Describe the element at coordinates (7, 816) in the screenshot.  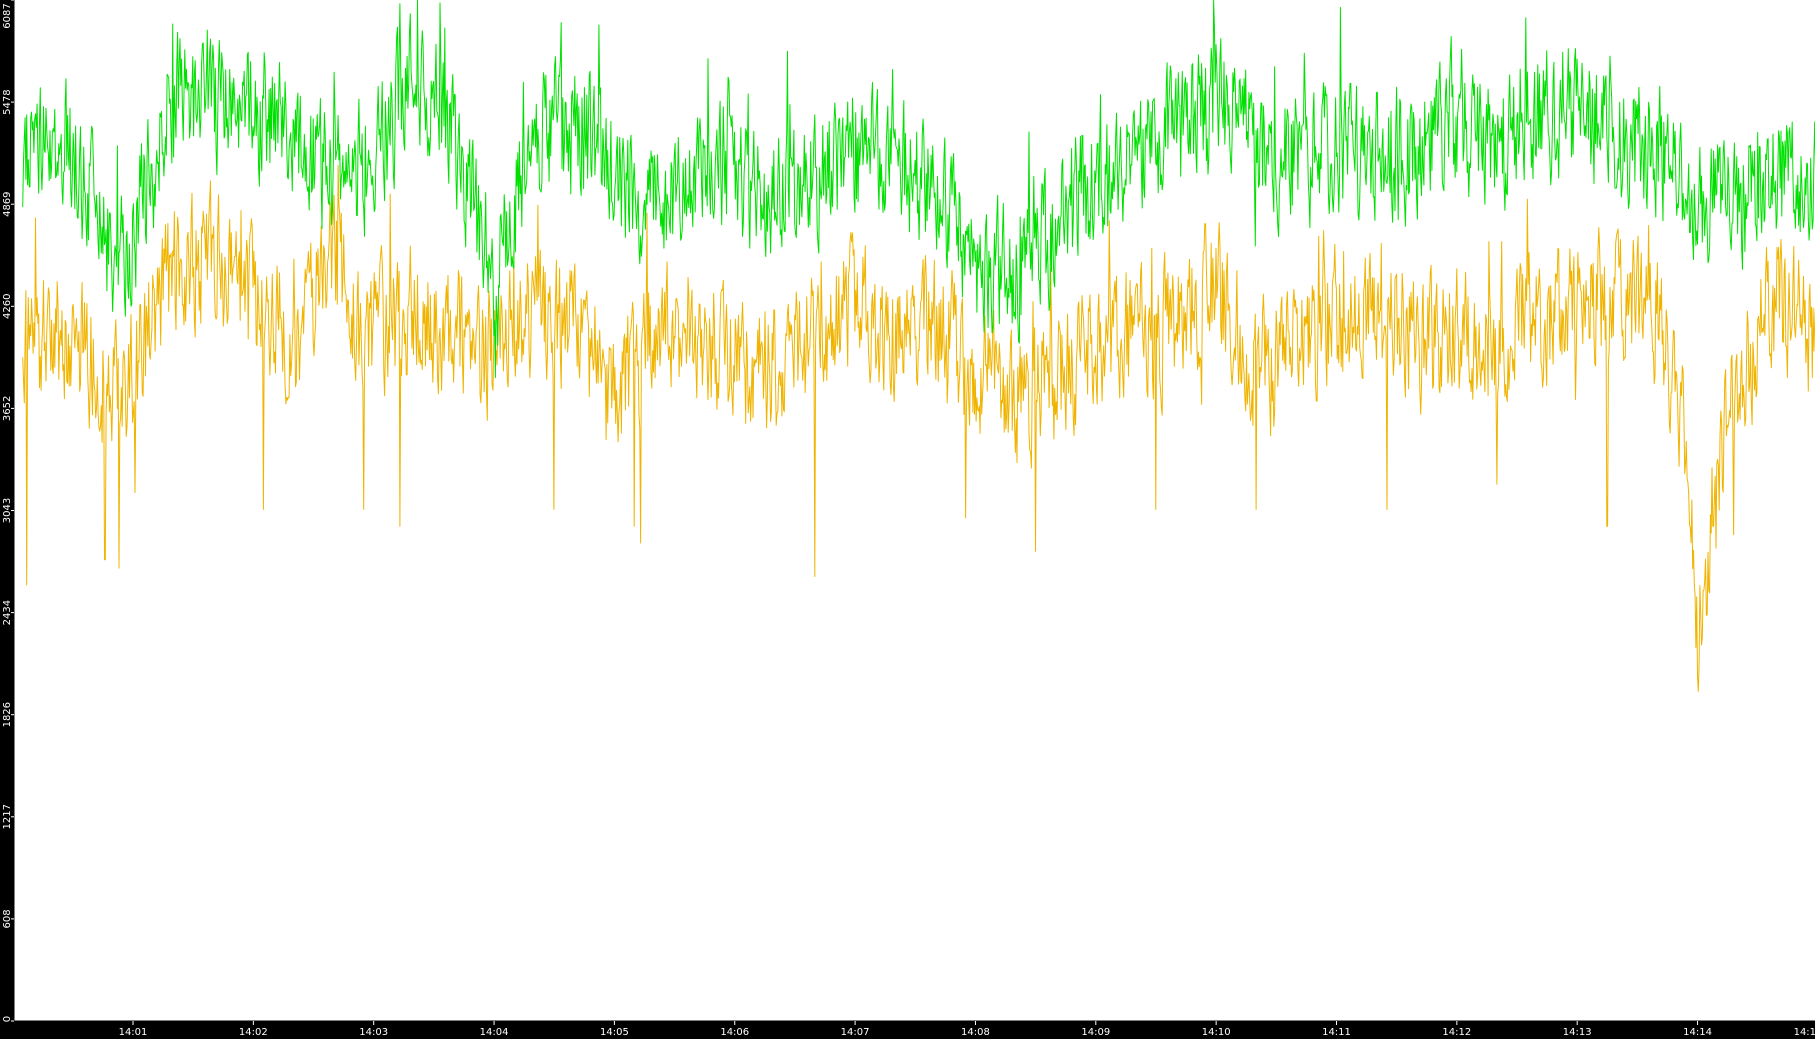
I see `y-tick-label: 1217` at that location.